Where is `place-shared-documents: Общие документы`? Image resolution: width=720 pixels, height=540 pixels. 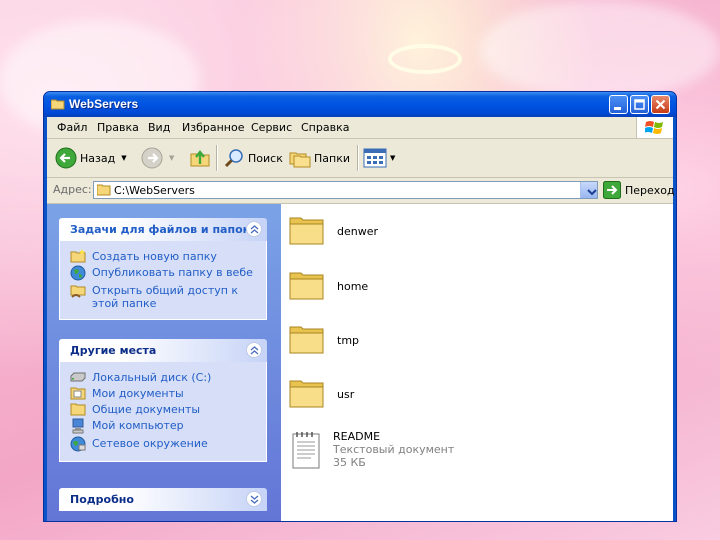 place-shared-documents: Общие документы is located at coordinates (163, 409).